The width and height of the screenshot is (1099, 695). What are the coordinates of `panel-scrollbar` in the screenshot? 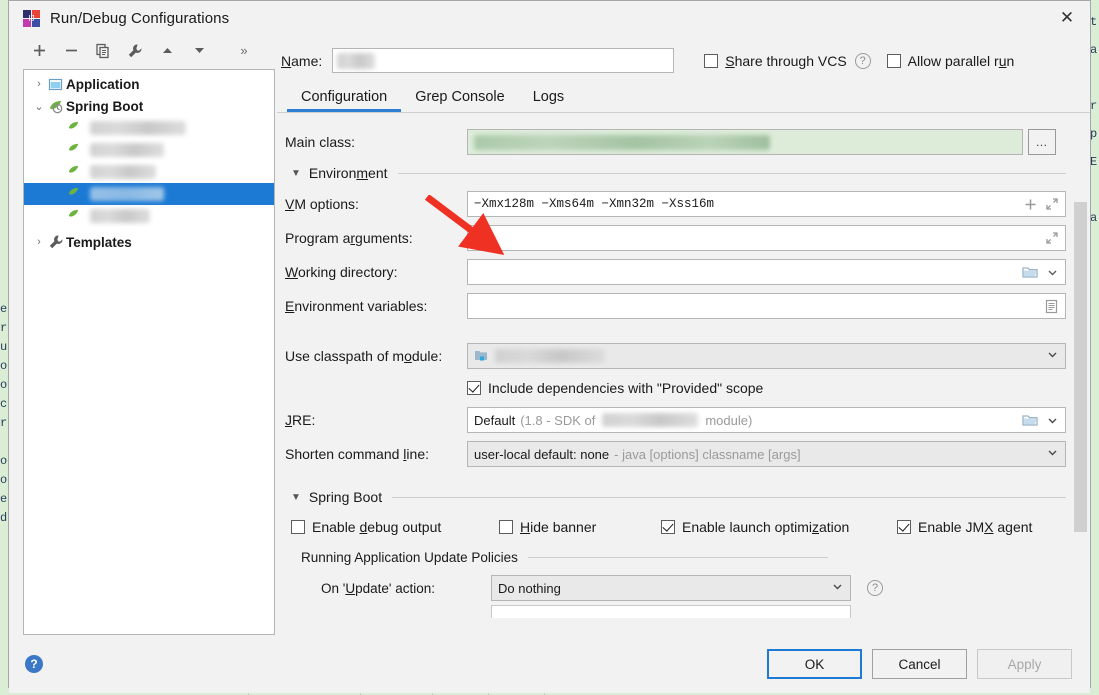 It's located at (1080, 374).